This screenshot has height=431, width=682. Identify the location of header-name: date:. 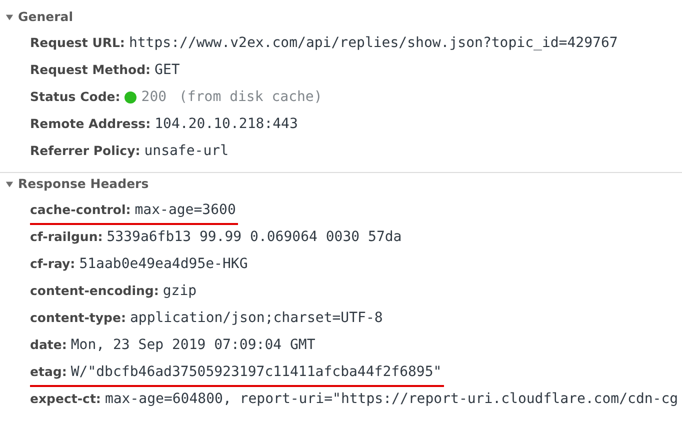
(48, 345).